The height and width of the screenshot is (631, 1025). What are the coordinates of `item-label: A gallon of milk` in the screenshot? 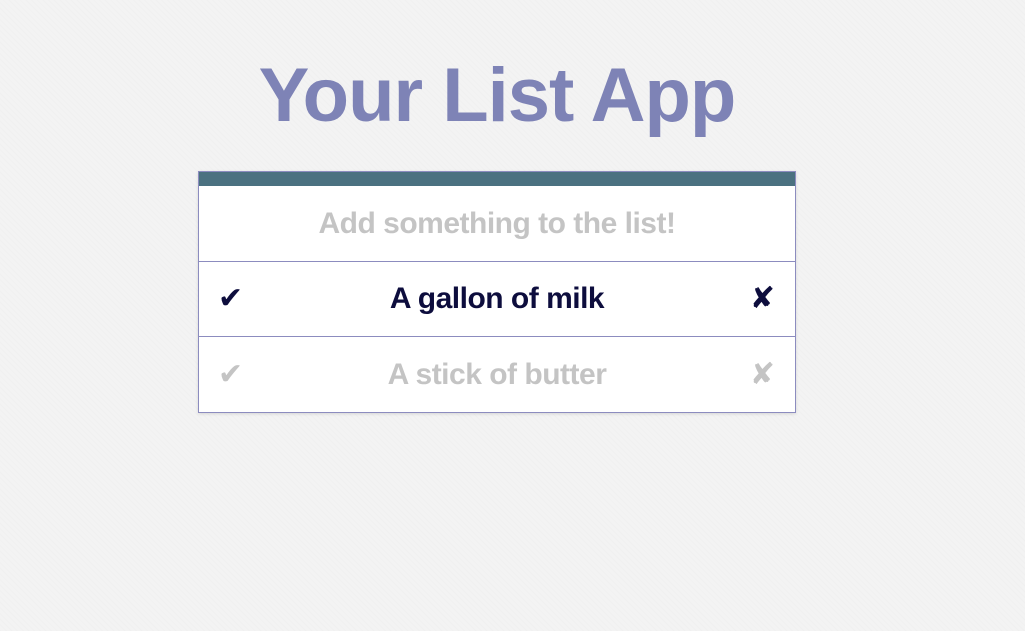 It's located at (497, 299).